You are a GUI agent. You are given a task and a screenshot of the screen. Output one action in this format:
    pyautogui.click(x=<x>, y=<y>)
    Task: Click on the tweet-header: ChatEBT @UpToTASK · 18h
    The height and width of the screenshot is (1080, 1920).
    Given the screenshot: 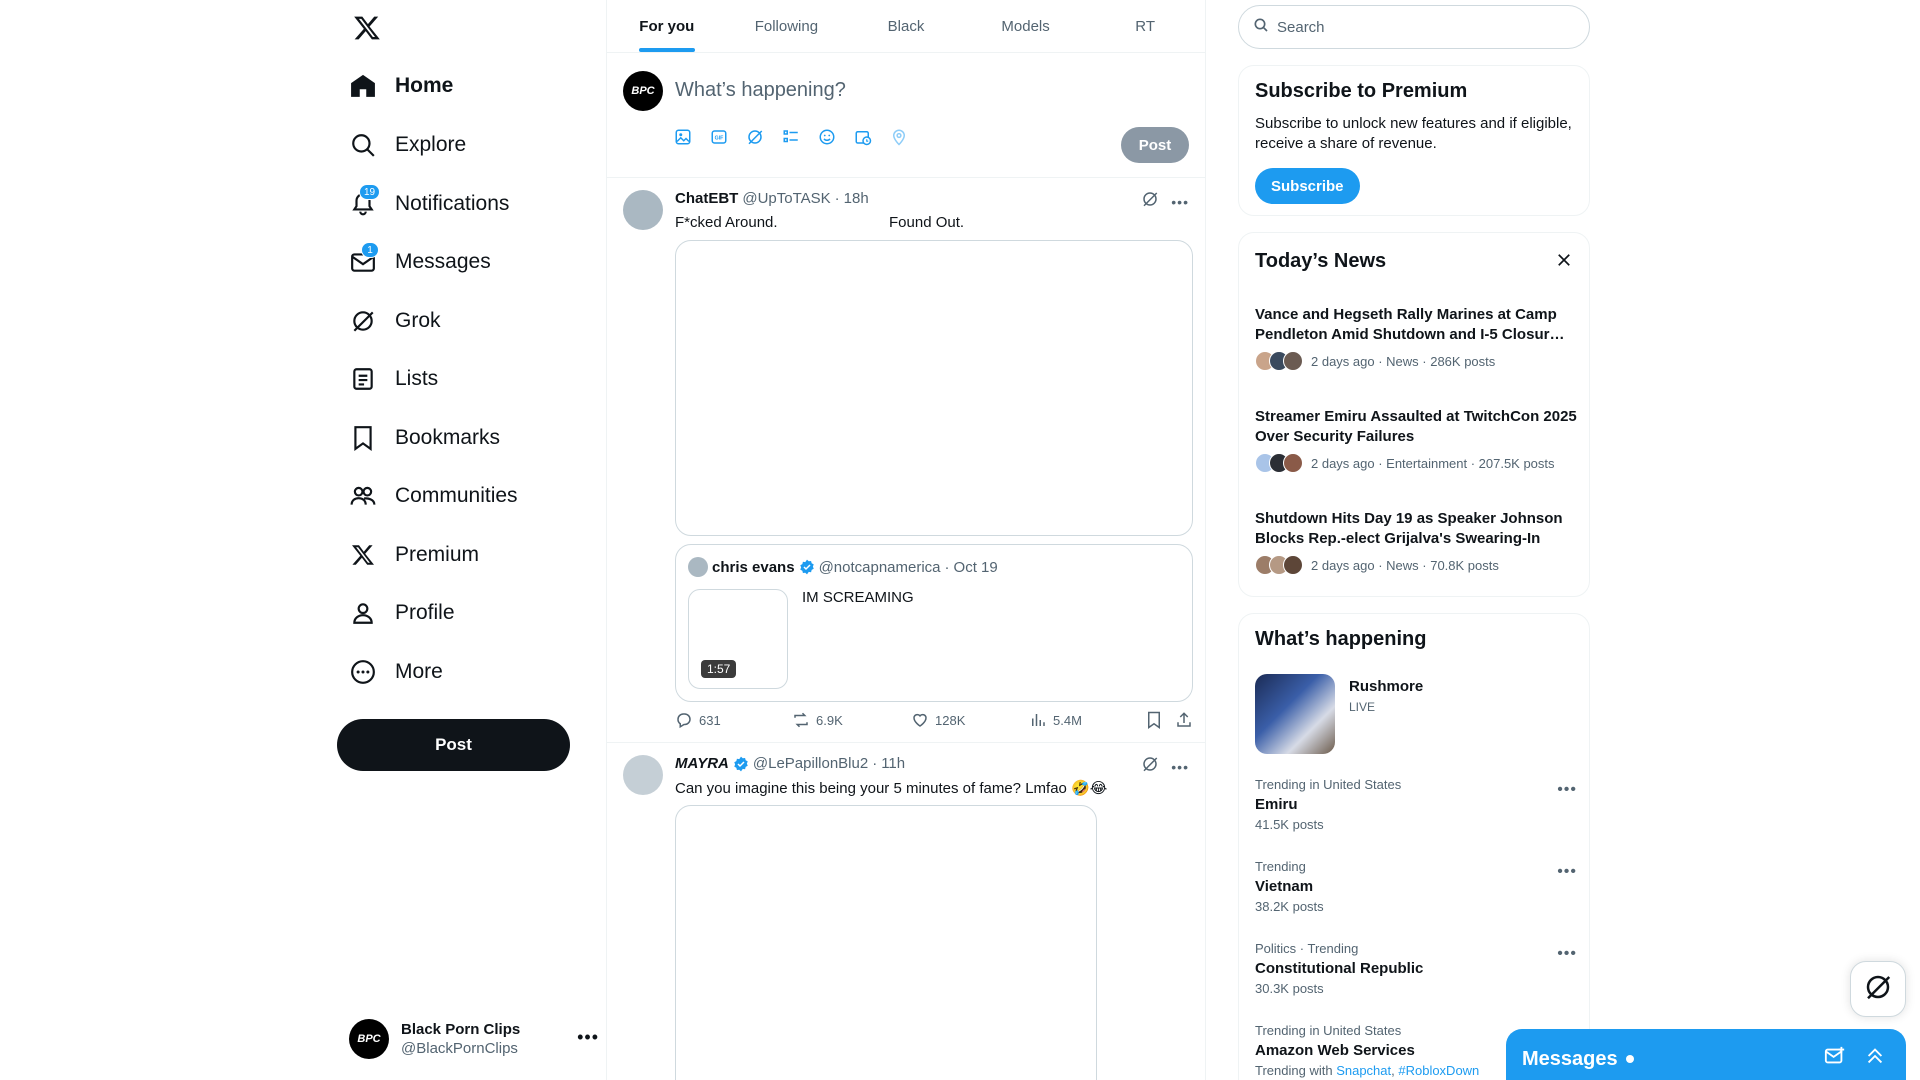 What is the action you would take?
    pyautogui.click(x=772, y=198)
    